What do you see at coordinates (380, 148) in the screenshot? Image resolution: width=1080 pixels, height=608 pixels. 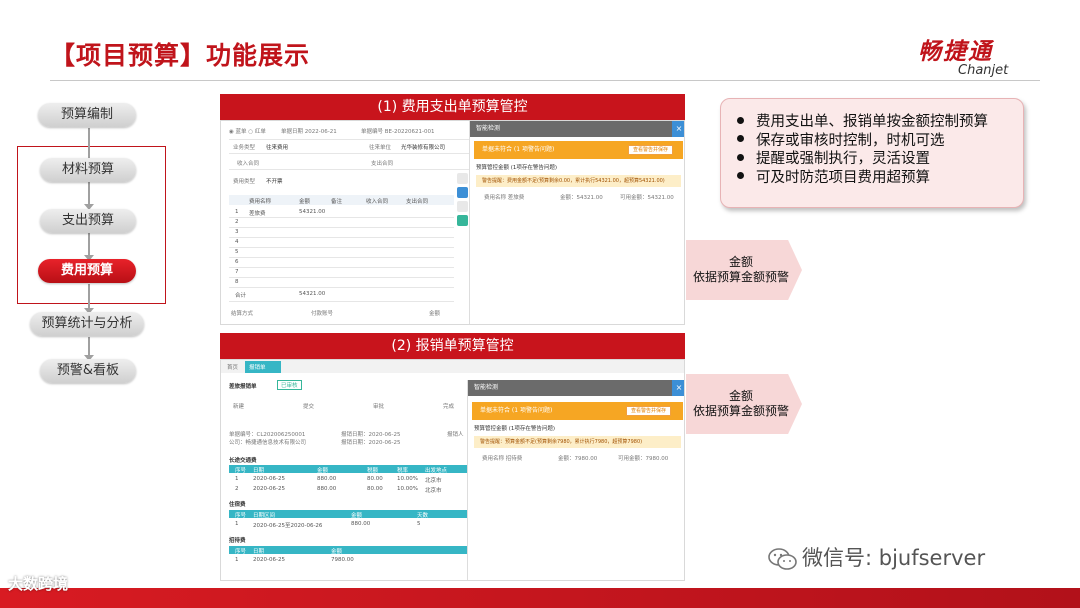 I see `form-label: 往来单位` at bounding box center [380, 148].